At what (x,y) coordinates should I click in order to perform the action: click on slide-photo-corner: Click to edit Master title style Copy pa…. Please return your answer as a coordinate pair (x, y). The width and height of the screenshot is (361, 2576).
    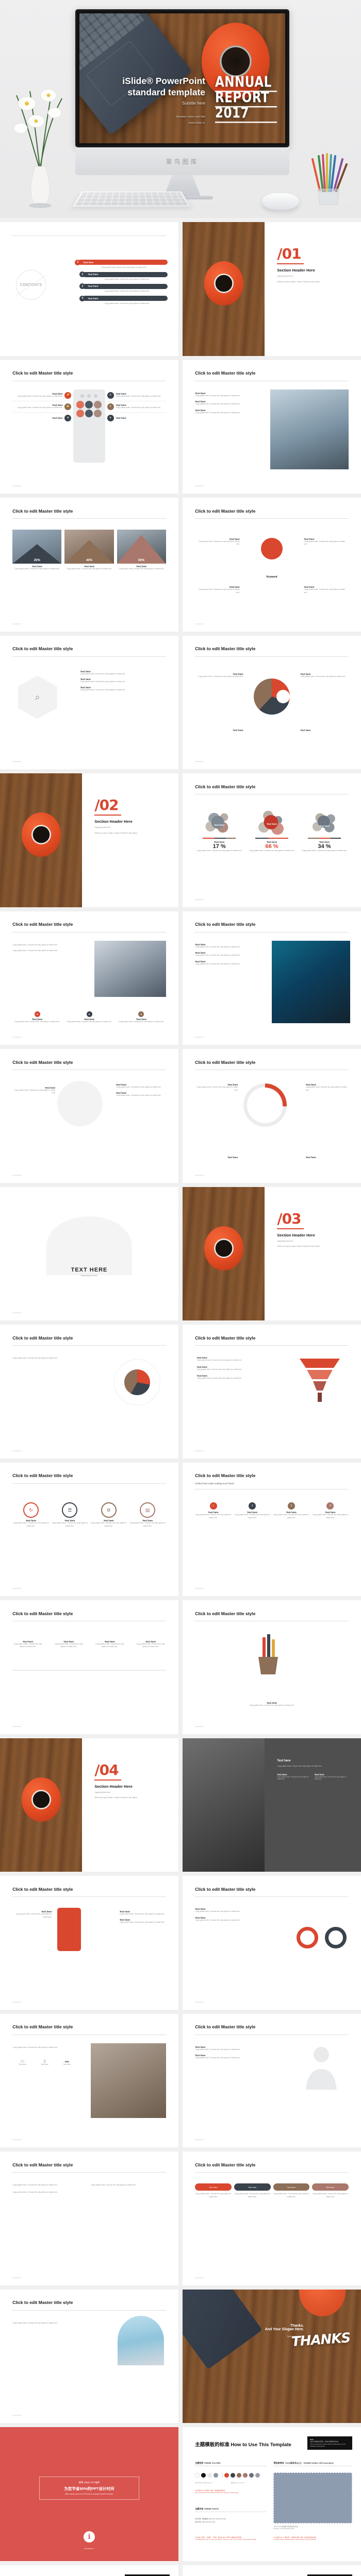
    Looking at the image, I should click on (89, 978).